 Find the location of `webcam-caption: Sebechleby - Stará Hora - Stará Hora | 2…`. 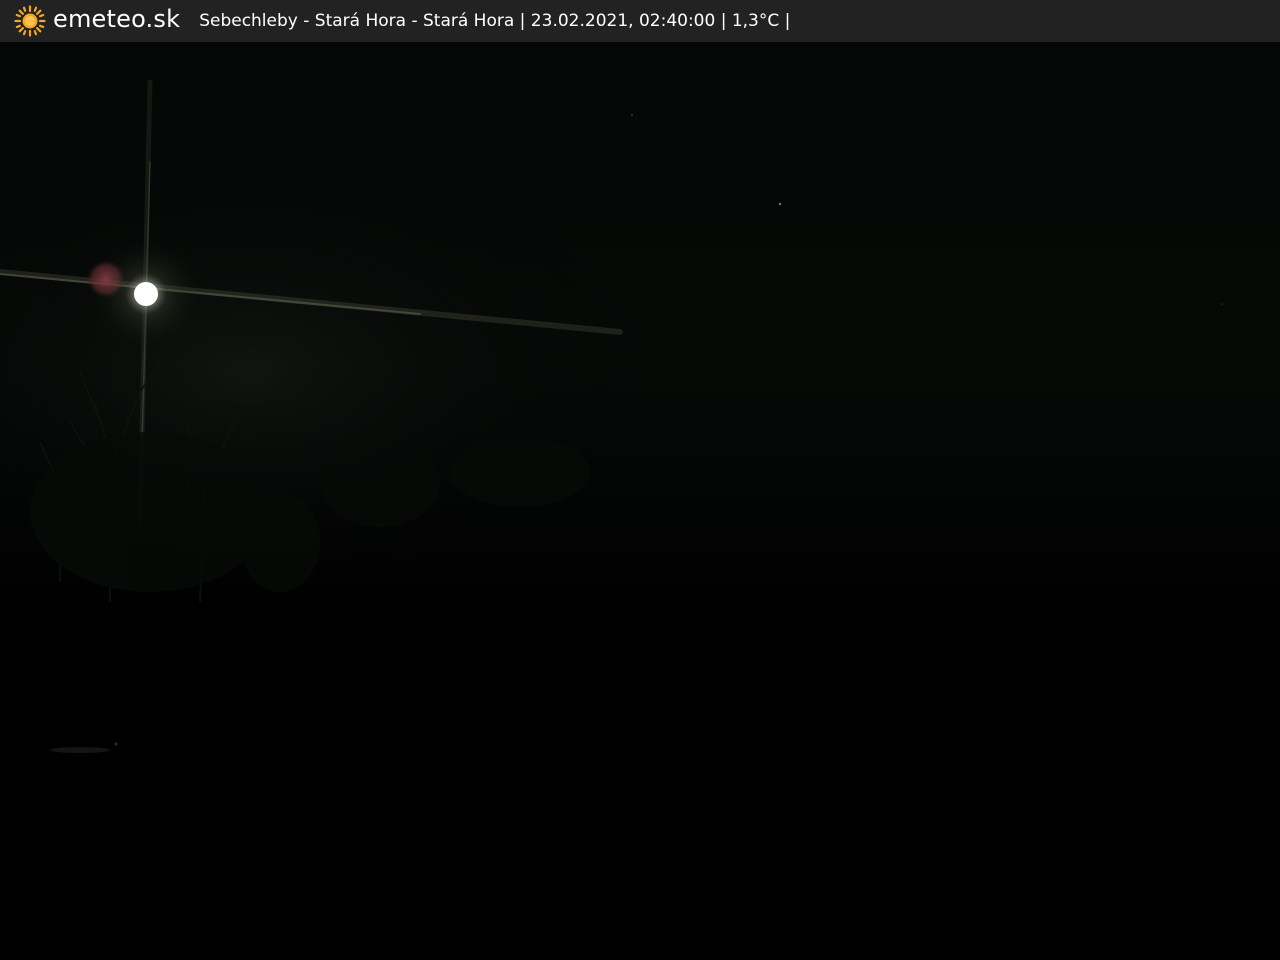

webcam-caption: Sebechleby - Stará Hora - Stará Hora | 2… is located at coordinates (495, 21).